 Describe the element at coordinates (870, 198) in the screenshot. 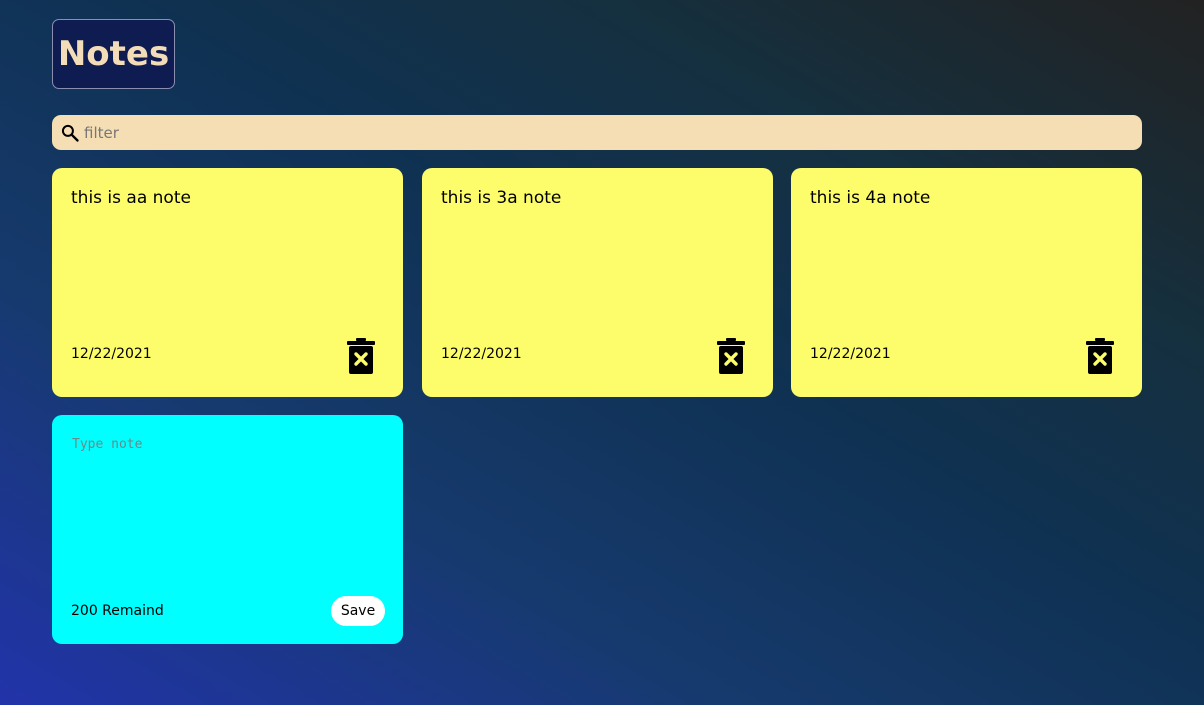

I see `note-text: this is 4a note` at that location.